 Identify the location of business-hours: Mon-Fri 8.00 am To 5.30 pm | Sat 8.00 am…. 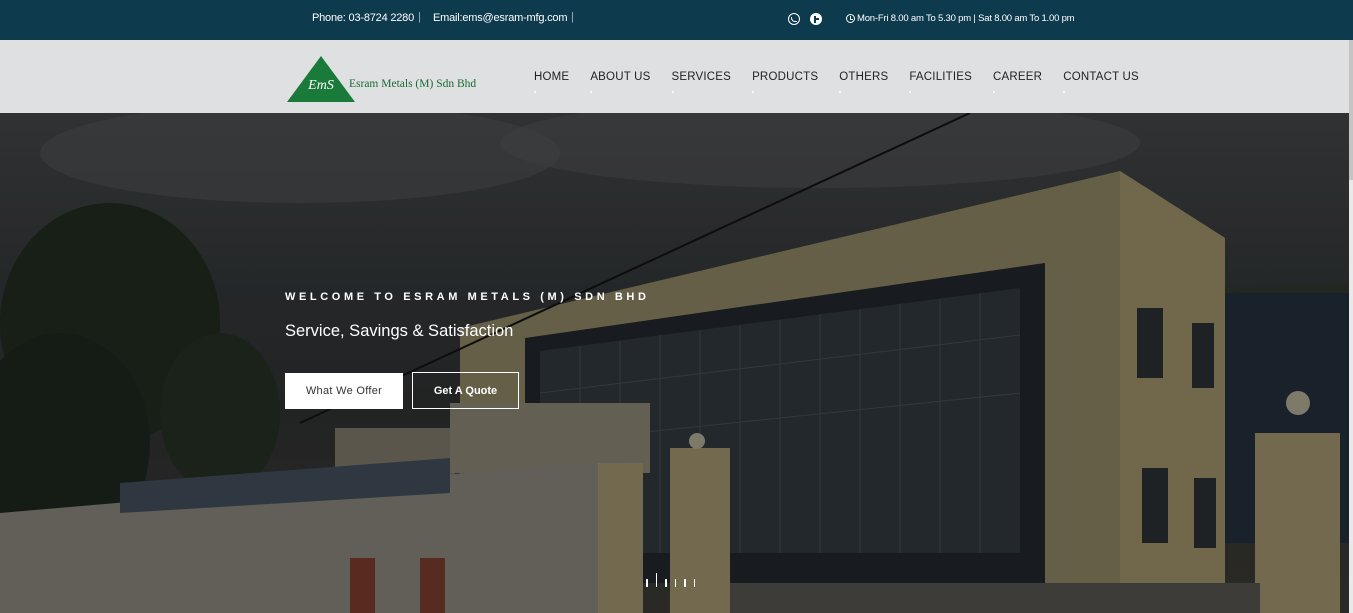
(966, 18).